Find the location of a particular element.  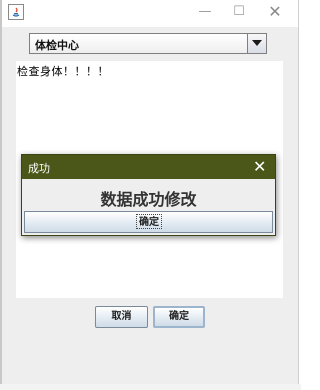

window-titlebar: — ☐ ✕ is located at coordinates (150, 13).